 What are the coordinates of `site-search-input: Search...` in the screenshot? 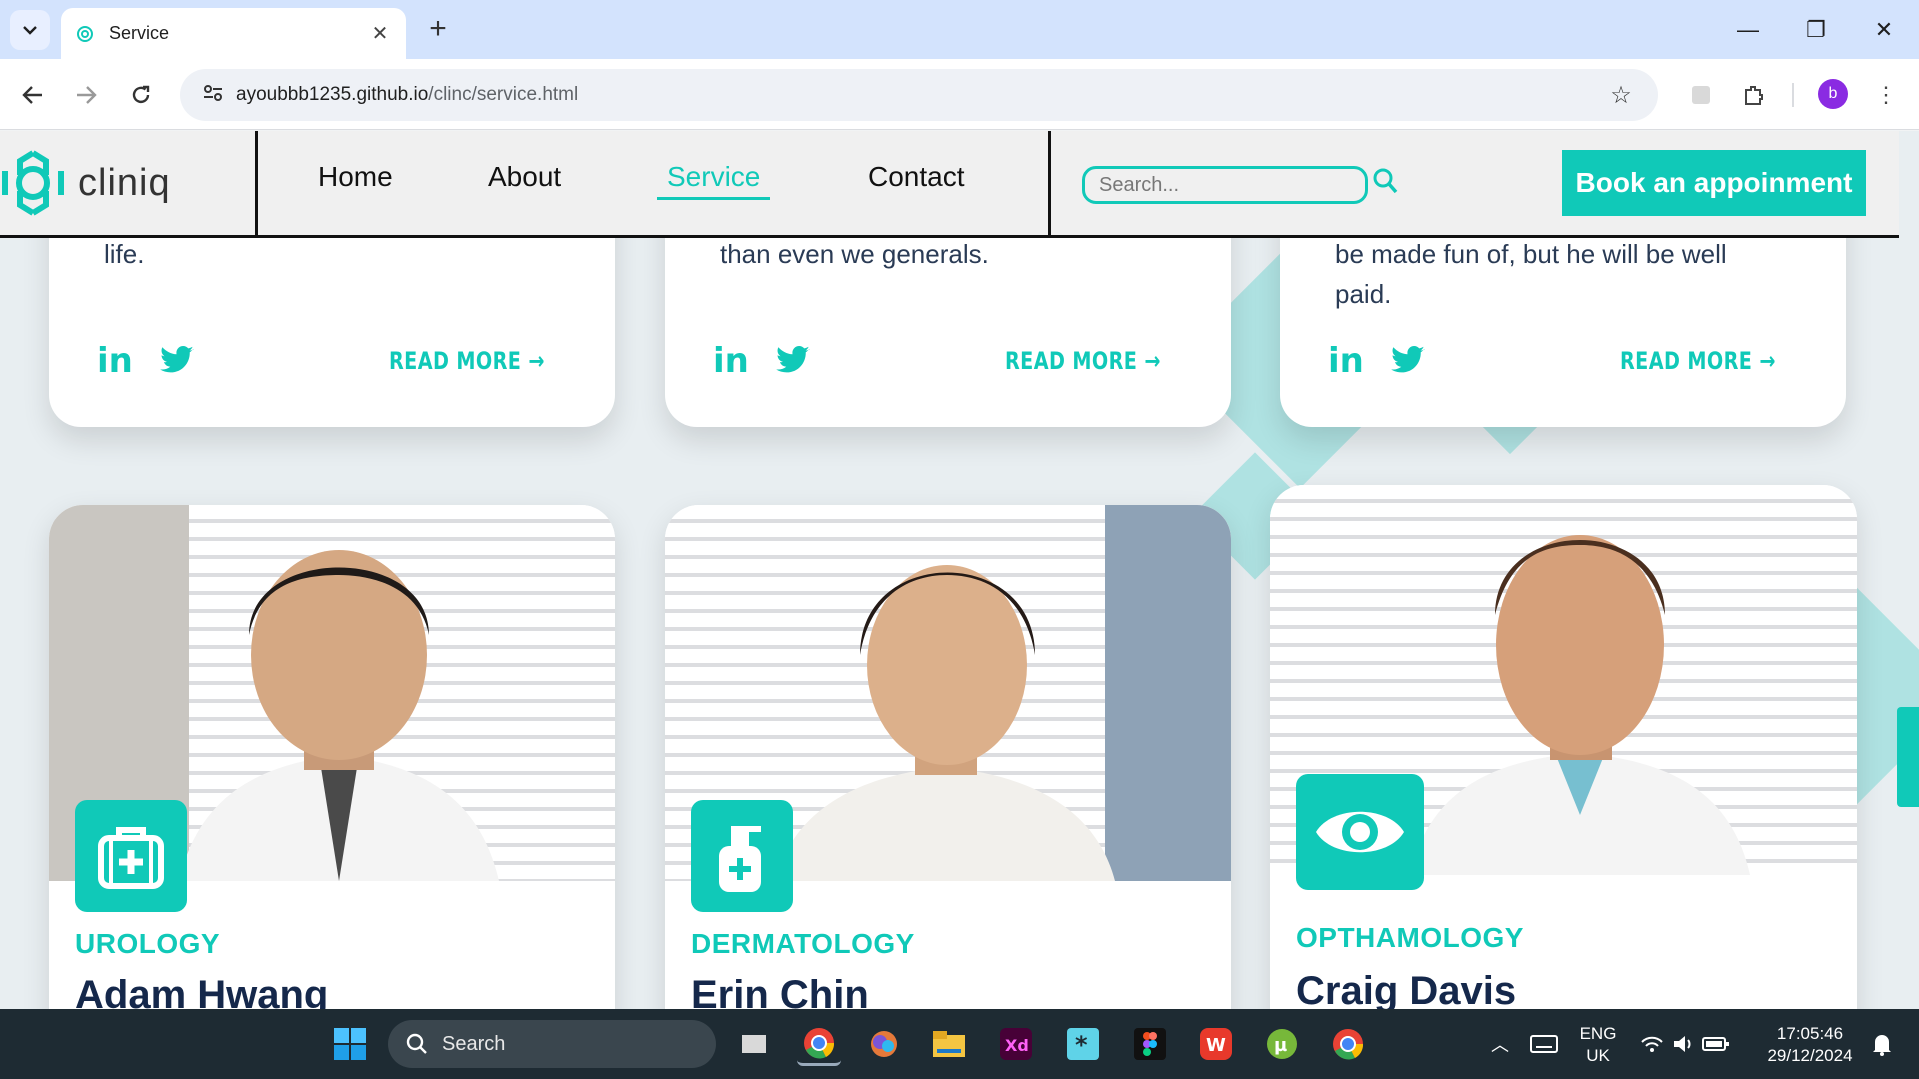 It's located at (1225, 185).